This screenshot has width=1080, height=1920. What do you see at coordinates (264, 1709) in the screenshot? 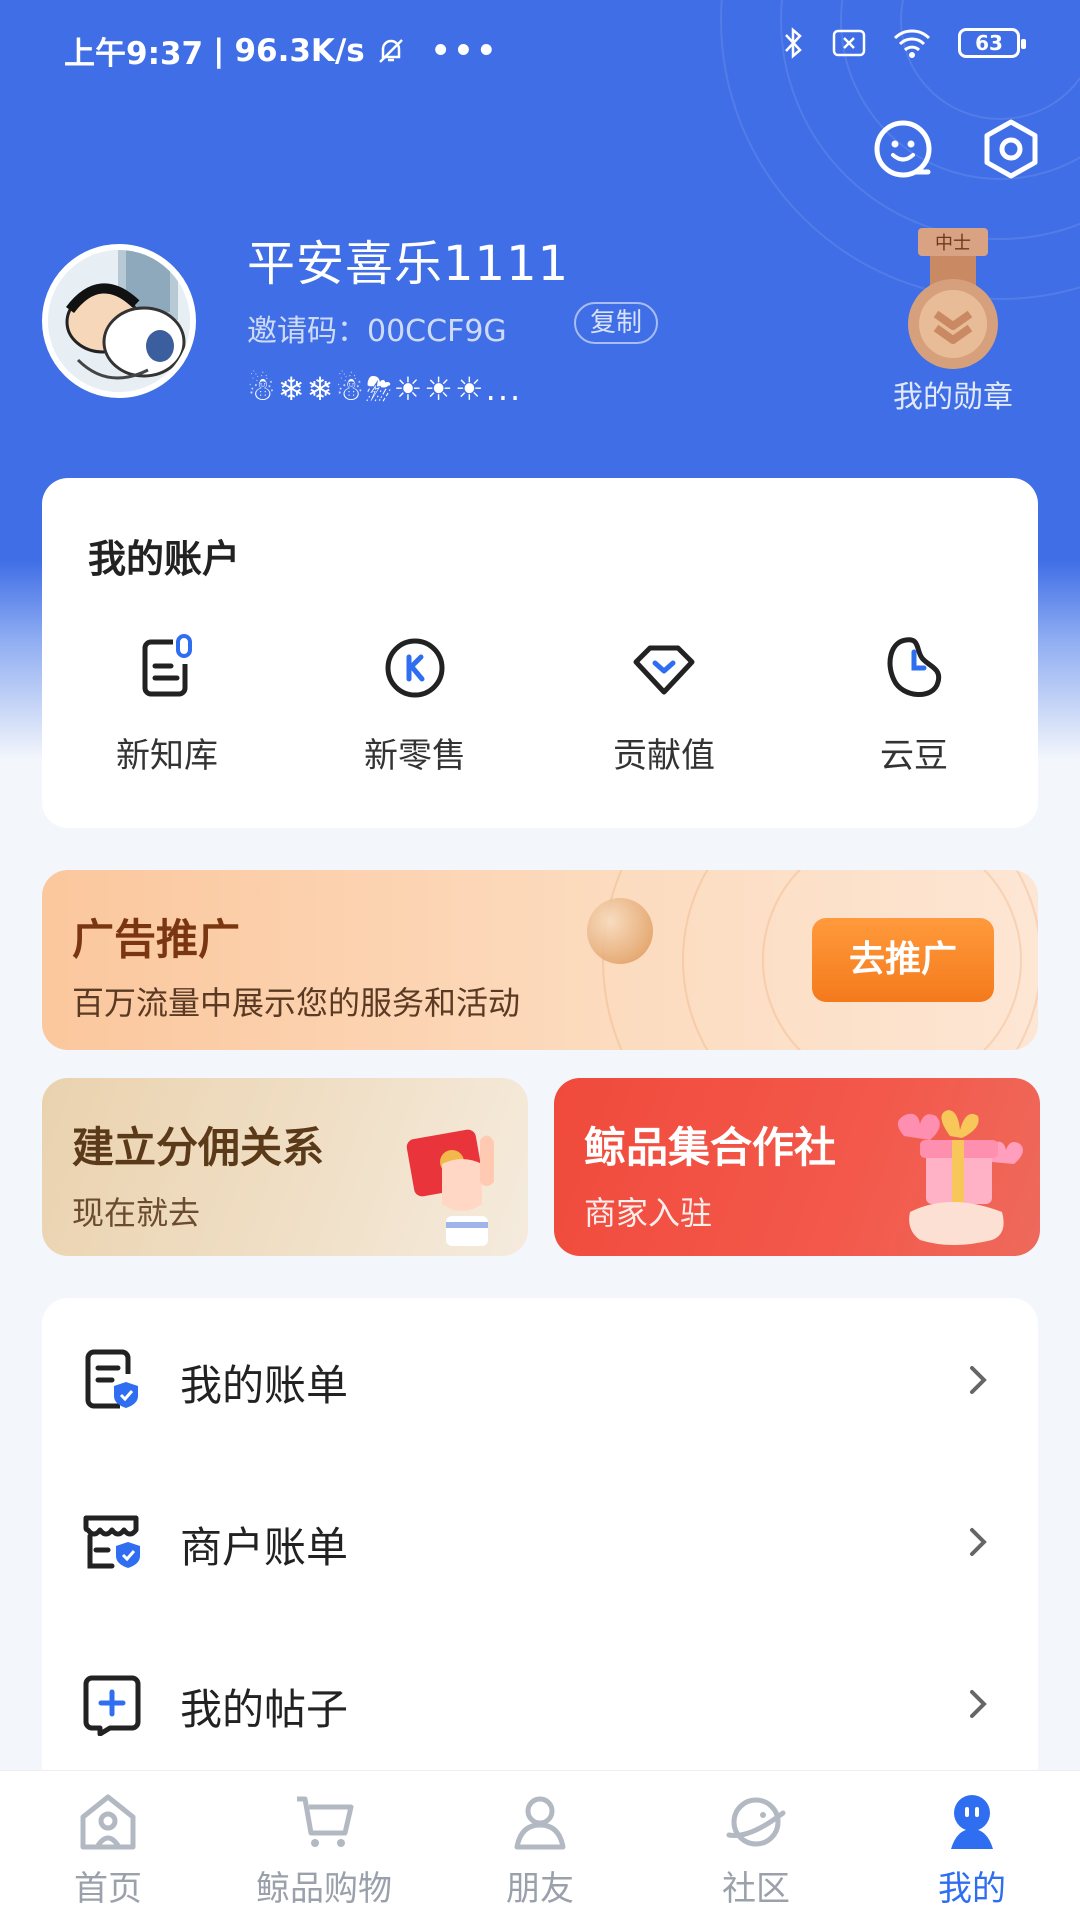
I see `menu-item-label: 我的帖子` at bounding box center [264, 1709].